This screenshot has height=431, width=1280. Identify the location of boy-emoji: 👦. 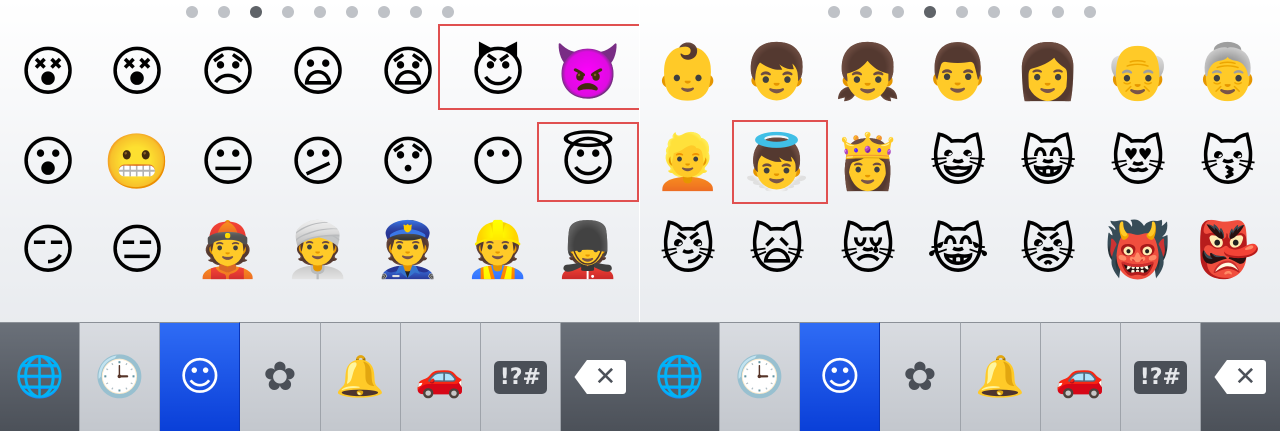
(777, 72).